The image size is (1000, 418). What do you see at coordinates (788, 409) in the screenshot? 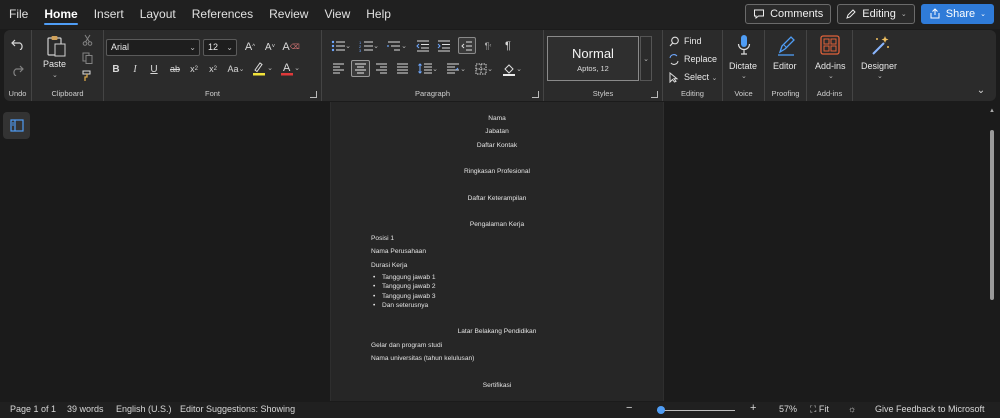
I see `zoom-level: 57%` at bounding box center [788, 409].